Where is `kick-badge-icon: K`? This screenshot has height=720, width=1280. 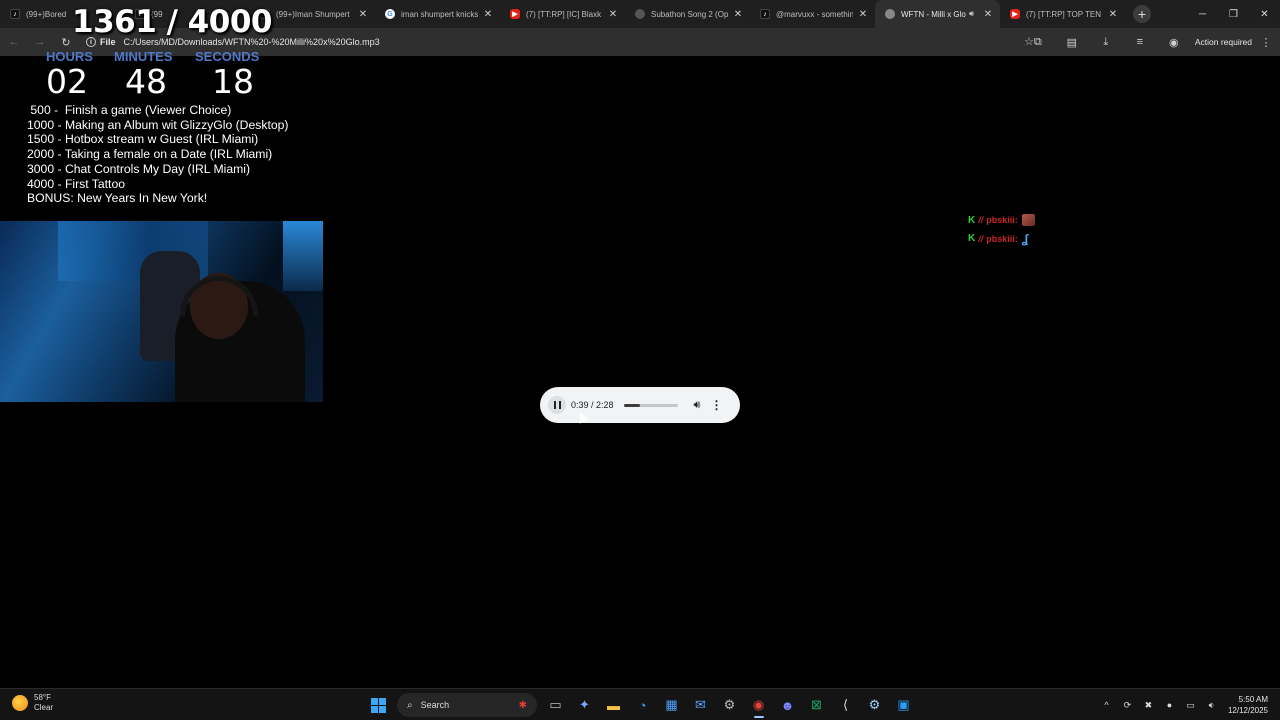 kick-badge-icon: K is located at coordinates (972, 220).